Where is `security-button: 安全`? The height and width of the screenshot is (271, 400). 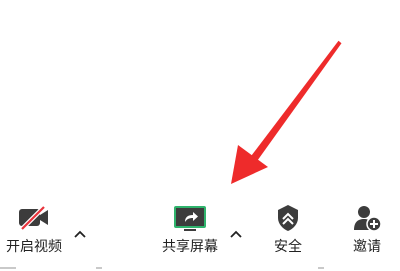 security-button: 安全 is located at coordinates (288, 228).